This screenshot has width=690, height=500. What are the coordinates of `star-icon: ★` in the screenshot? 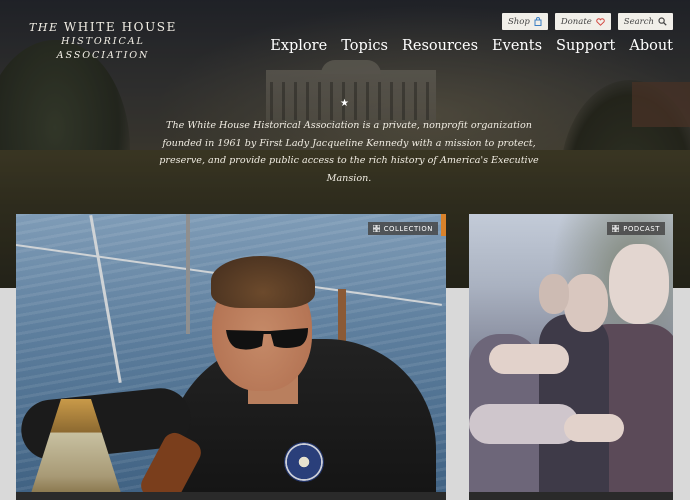 It's located at (344, 103).